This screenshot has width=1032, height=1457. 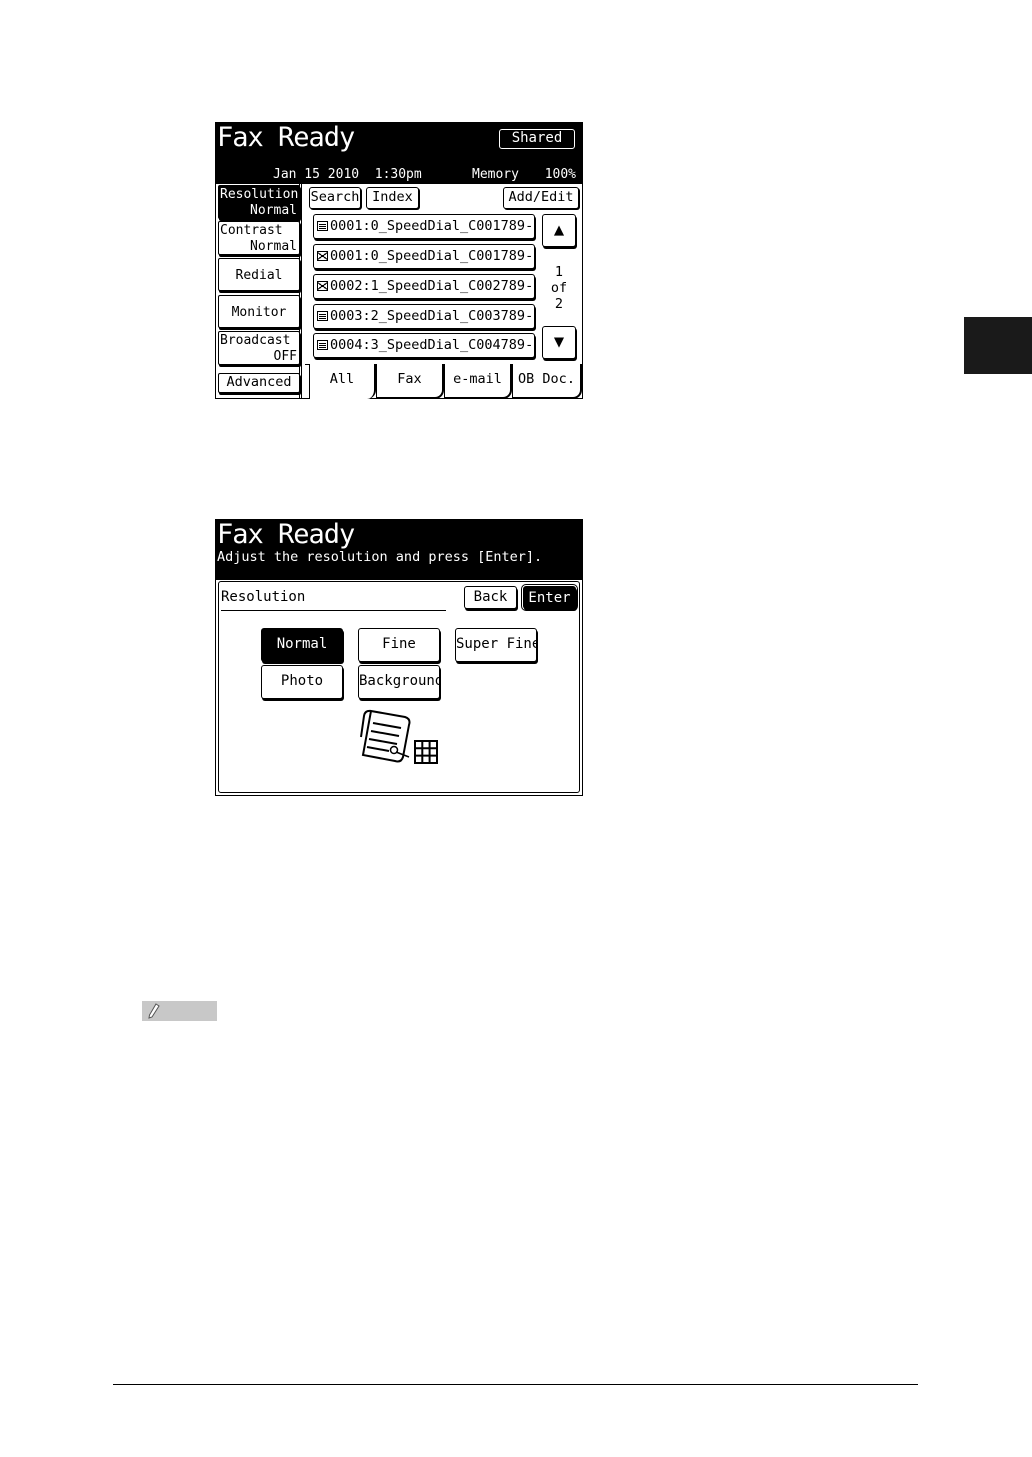 What do you see at coordinates (333, 598) in the screenshot?
I see `section-label: Resolution` at bounding box center [333, 598].